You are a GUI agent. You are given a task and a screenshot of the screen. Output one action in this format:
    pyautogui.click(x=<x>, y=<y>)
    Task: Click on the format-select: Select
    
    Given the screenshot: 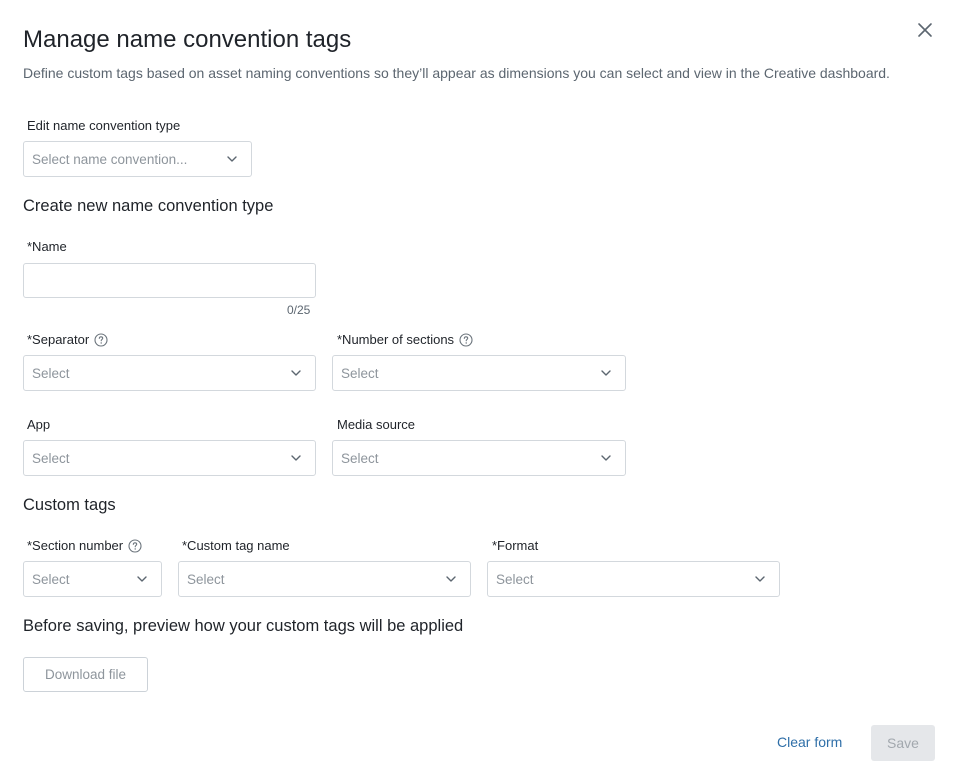 What is the action you would take?
    pyautogui.click(x=633, y=579)
    